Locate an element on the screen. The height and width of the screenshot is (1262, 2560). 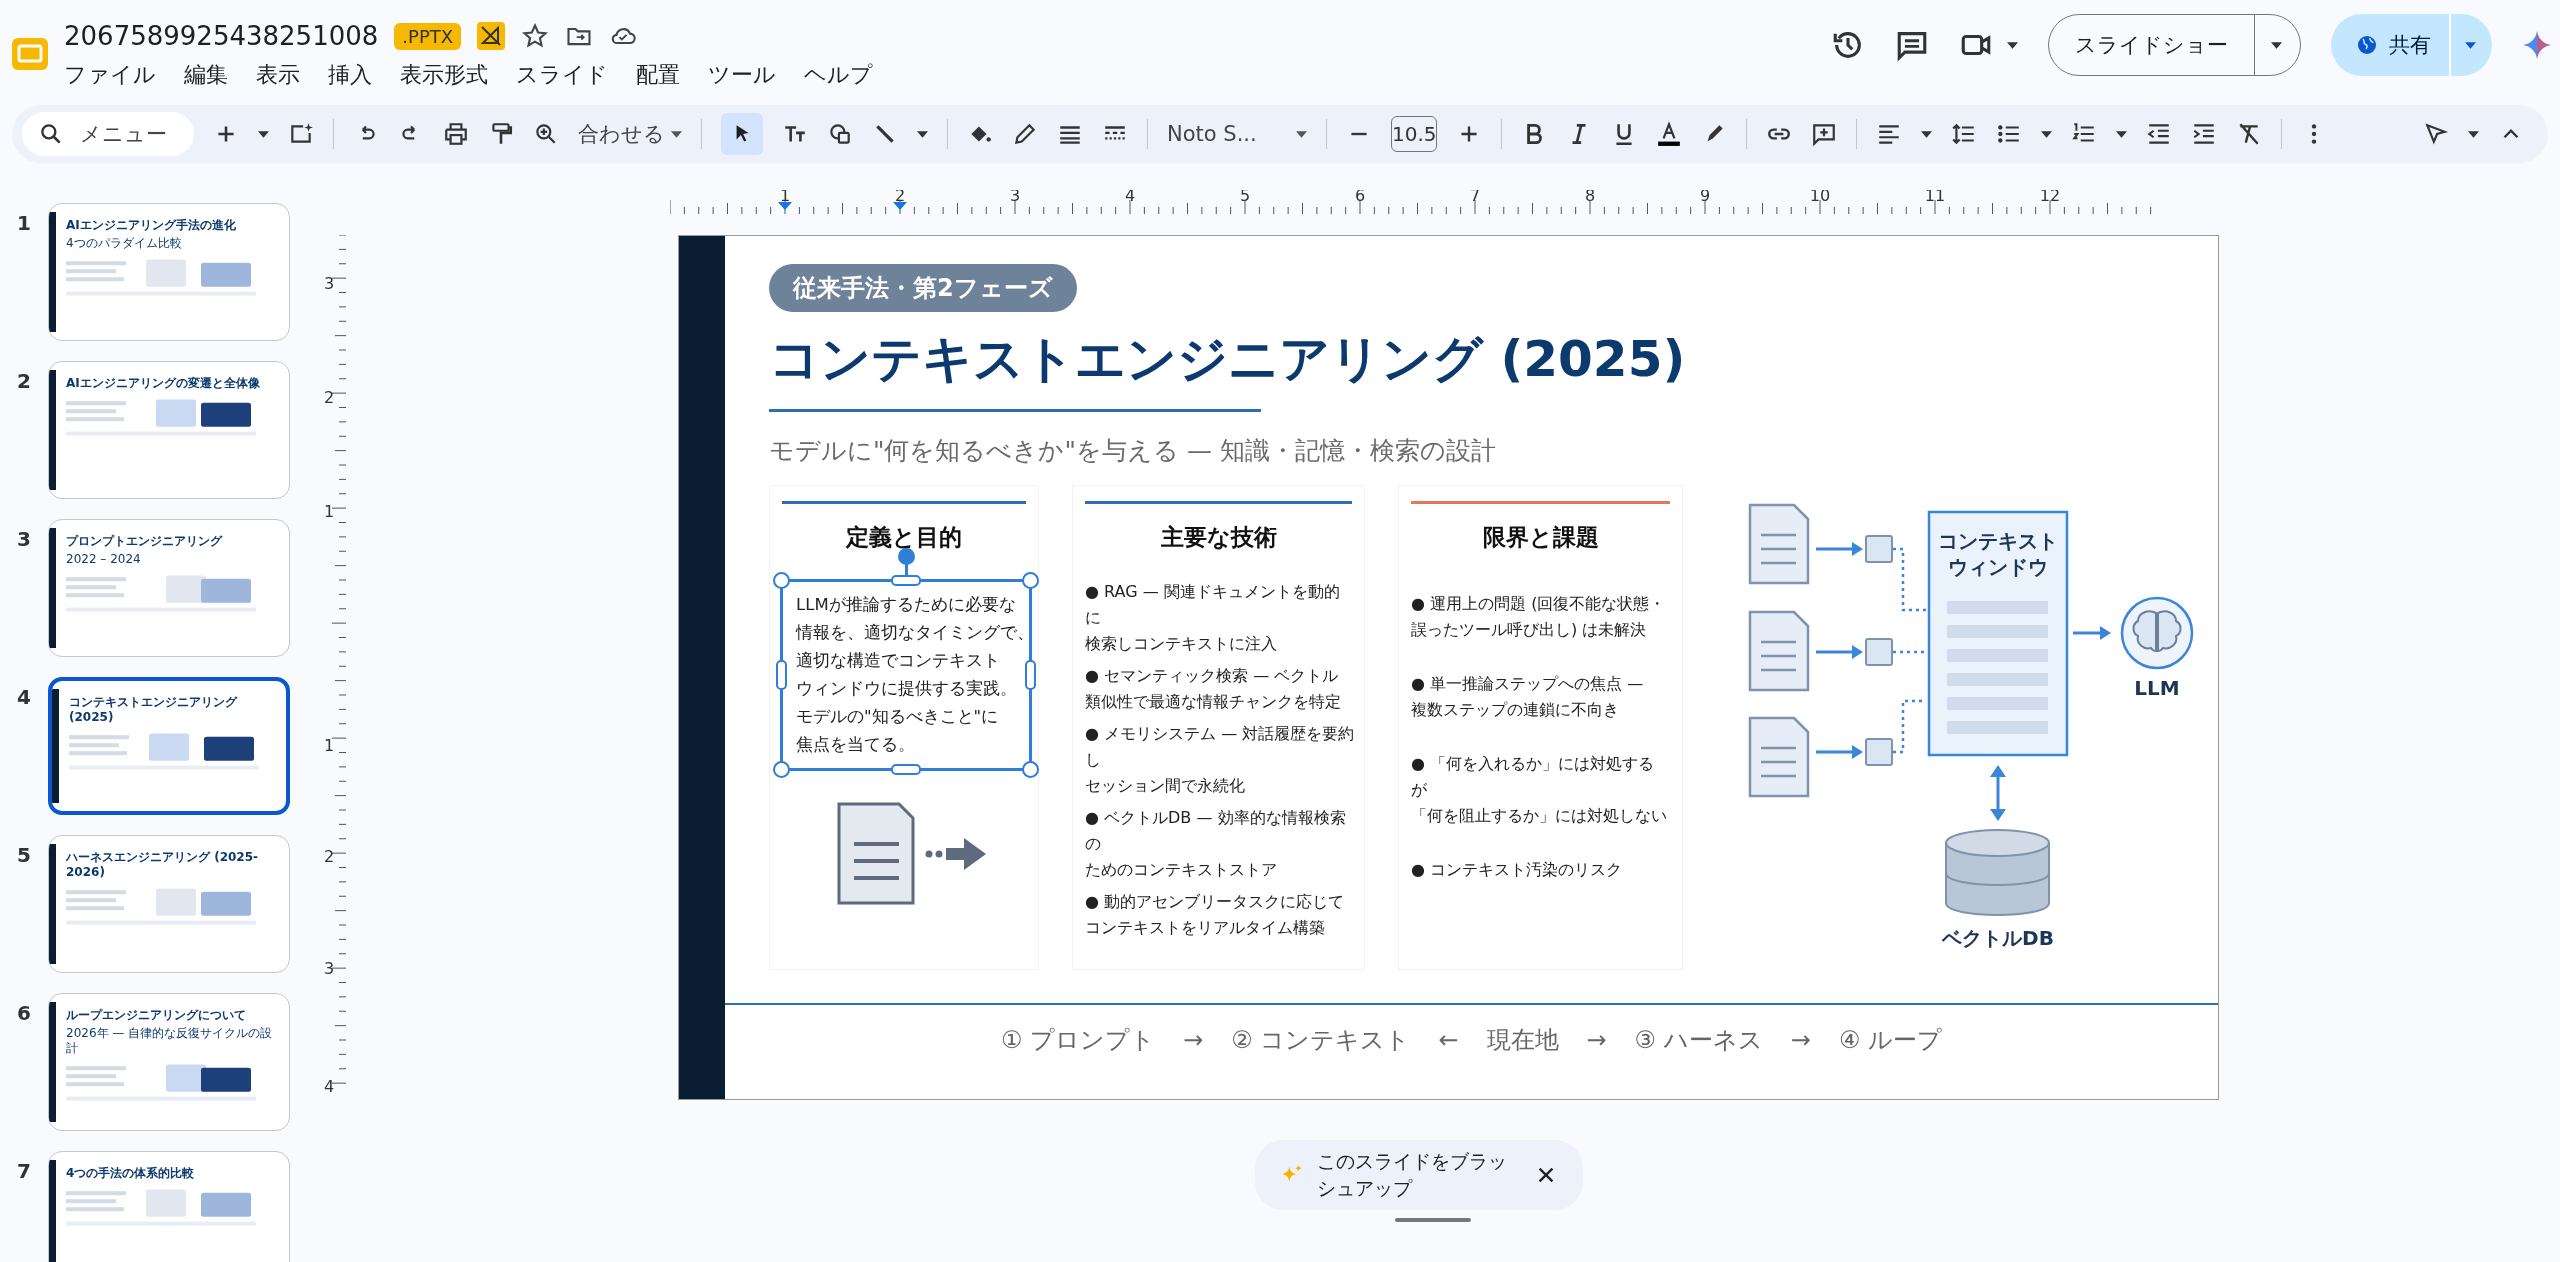
vertical-ruler: 3 2 1 1 2 3 4 is located at coordinates (334, 670).